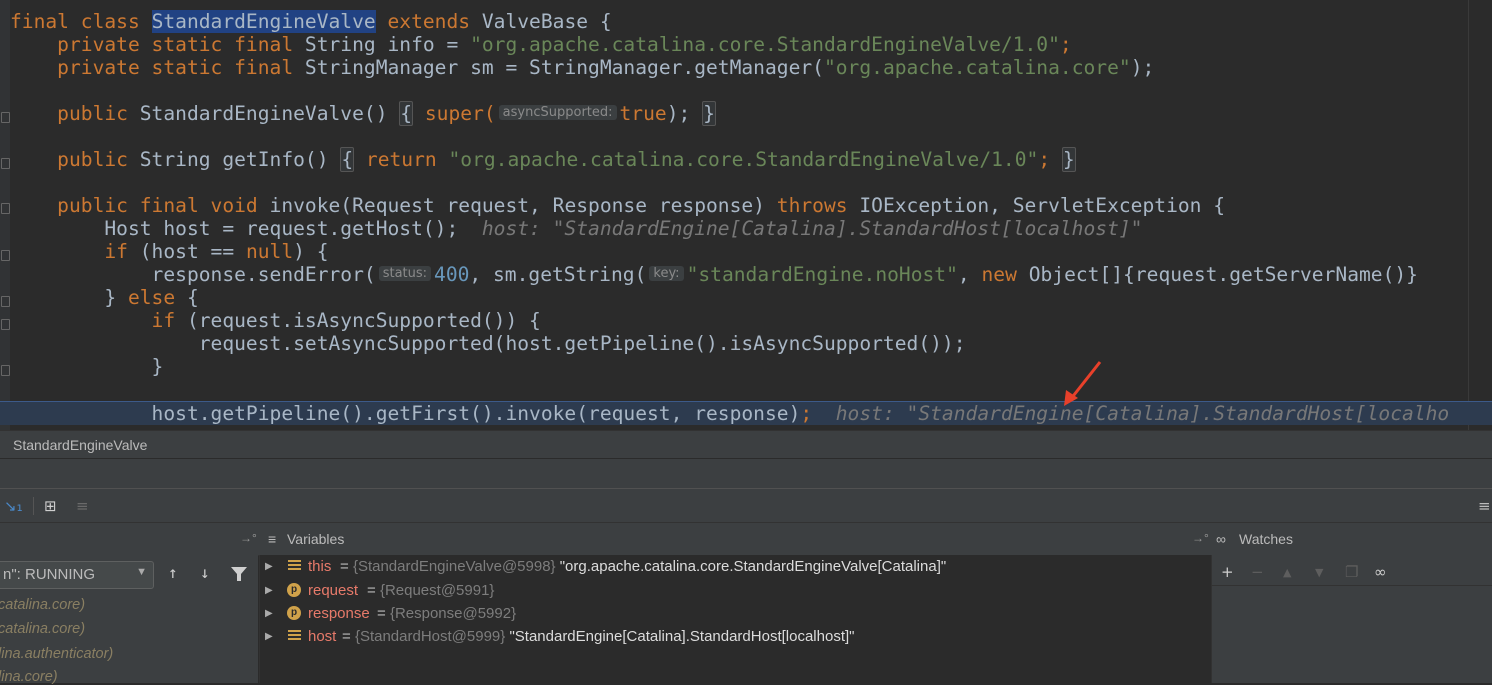  I want to click on param-hint: asyncSupported:, so click(557, 112).